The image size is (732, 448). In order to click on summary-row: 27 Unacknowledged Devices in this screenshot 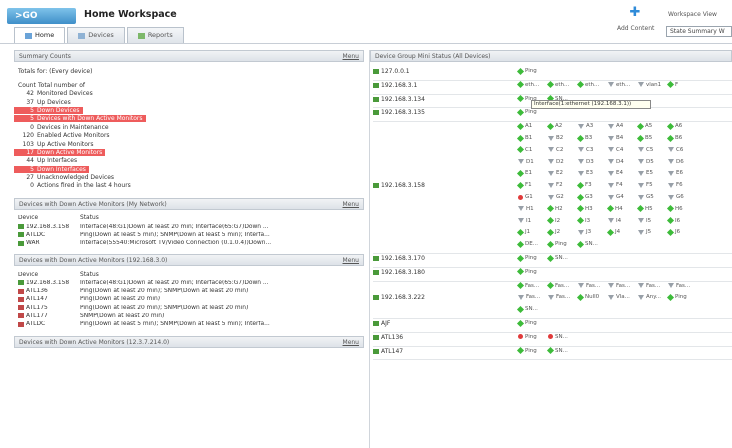, I will do `click(189, 177)`.